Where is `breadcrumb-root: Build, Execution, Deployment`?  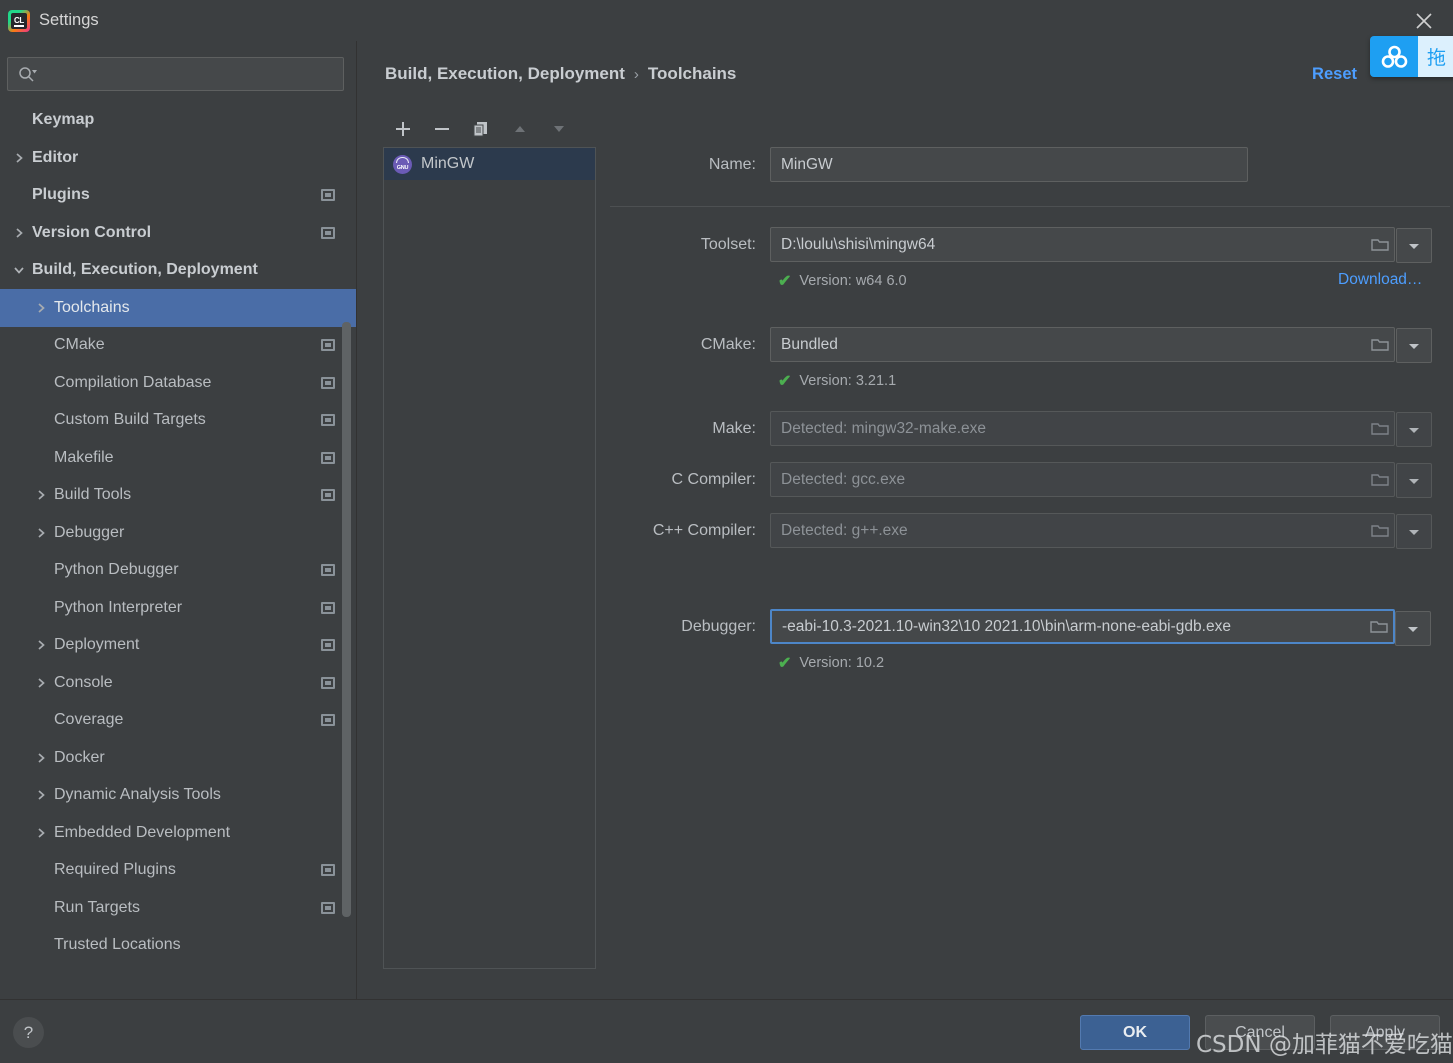 breadcrumb-root: Build, Execution, Deployment is located at coordinates (505, 74).